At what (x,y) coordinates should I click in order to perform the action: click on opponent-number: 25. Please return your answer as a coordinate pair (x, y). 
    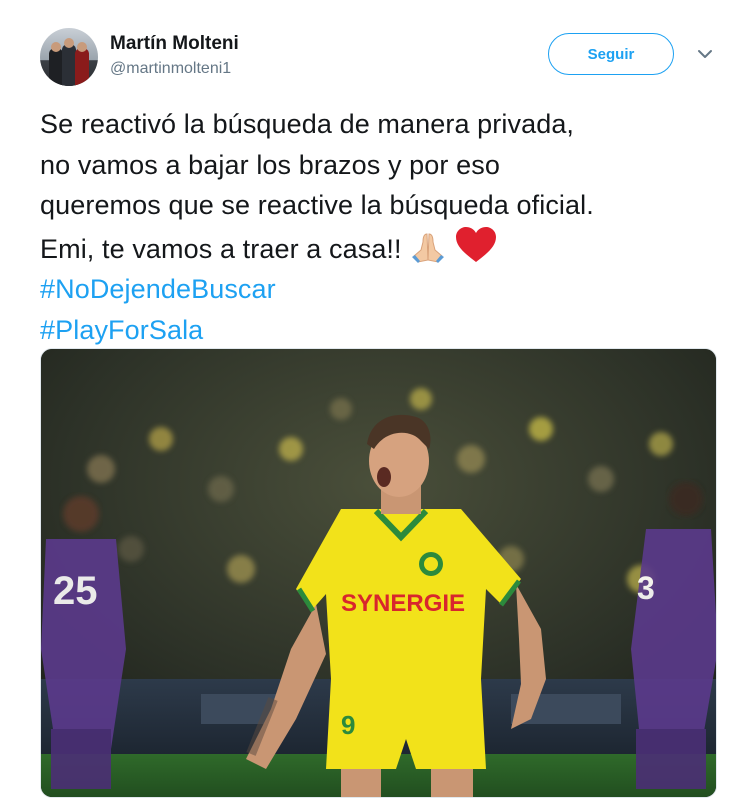
    Looking at the image, I should click on (75, 591).